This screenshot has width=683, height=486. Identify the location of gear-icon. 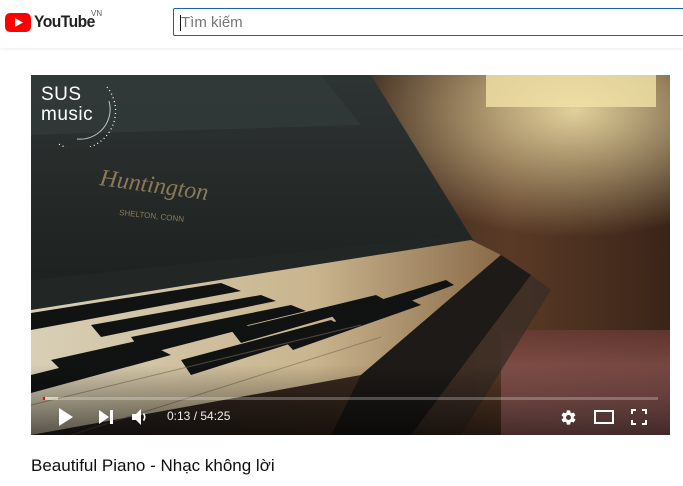
(568, 417).